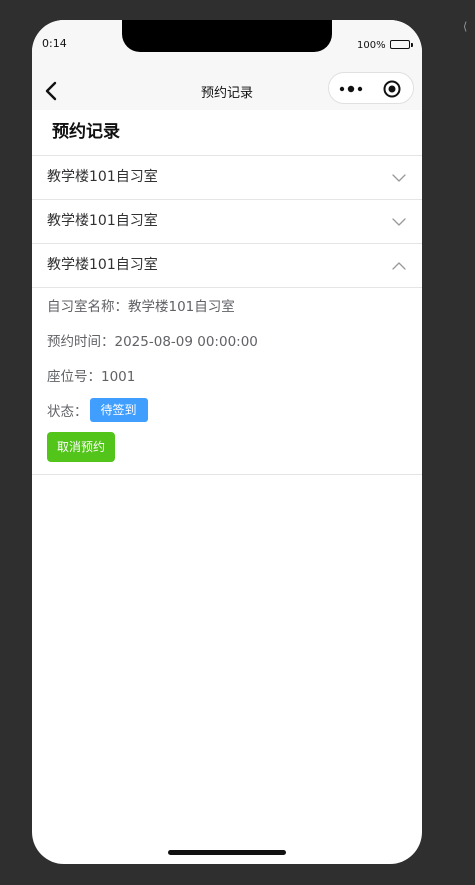 The image size is (475, 885). What do you see at coordinates (371, 45) in the screenshot?
I see `battery-percent: 100%` at bounding box center [371, 45].